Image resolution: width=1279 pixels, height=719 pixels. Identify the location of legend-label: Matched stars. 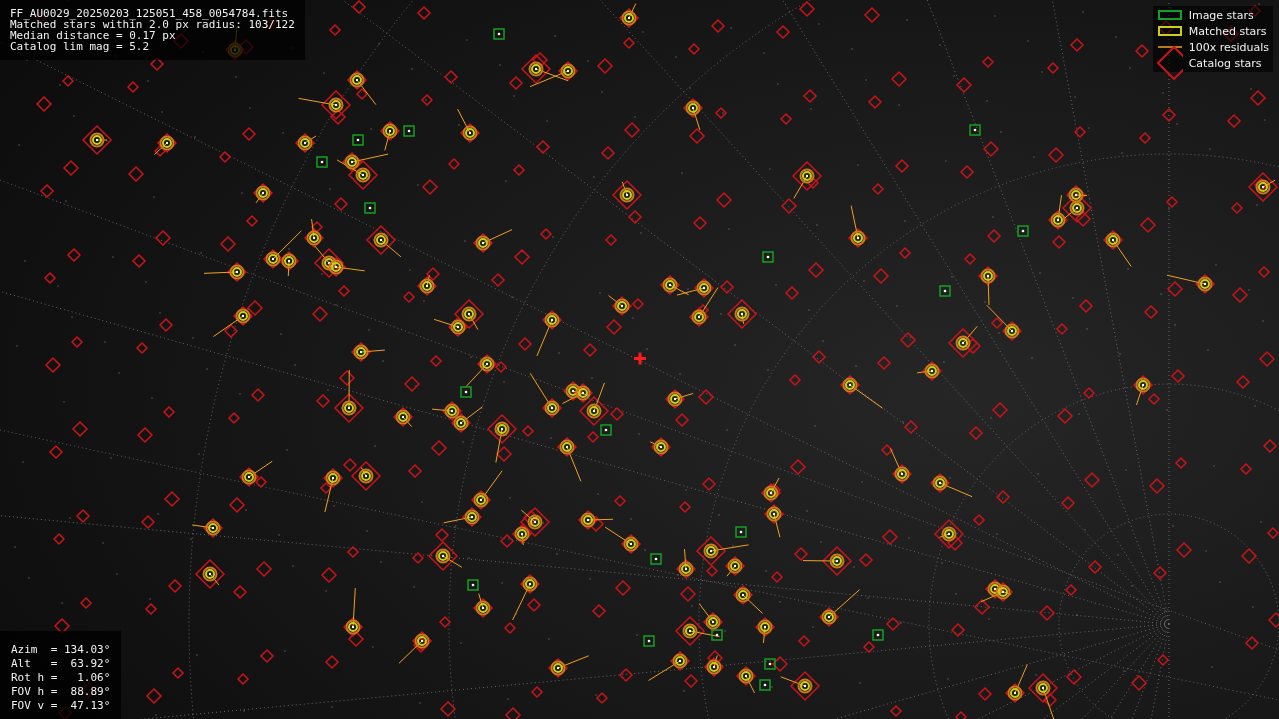
(1227, 31).